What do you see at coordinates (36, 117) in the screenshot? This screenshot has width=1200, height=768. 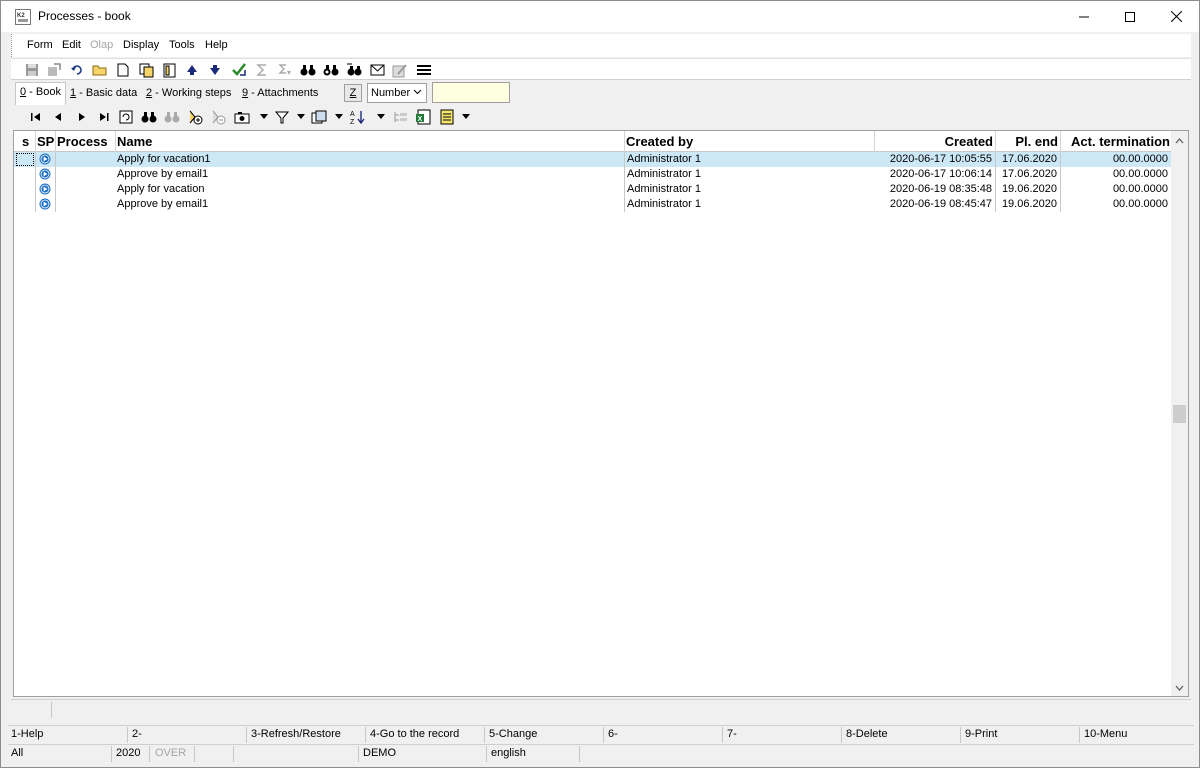 I see `first-record-icon` at bounding box center [36, 117].